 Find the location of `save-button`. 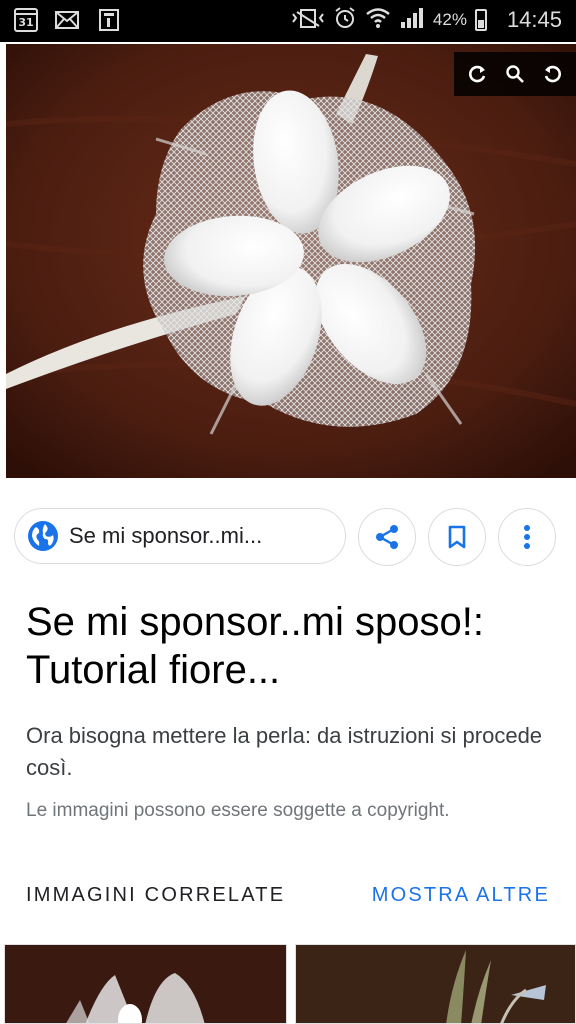

save-button is located at coordinates (457, 537).